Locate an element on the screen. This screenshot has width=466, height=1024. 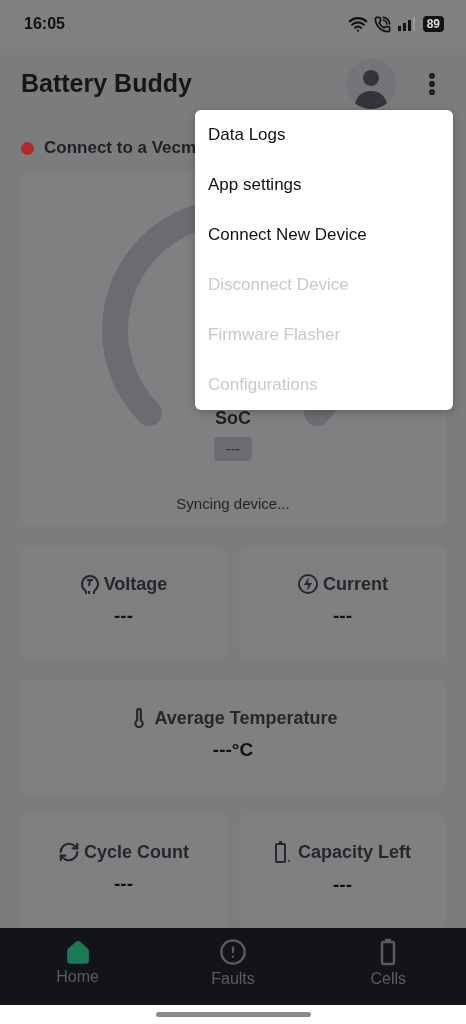
status-time: 16:05 is located at coordinates (44, 24).